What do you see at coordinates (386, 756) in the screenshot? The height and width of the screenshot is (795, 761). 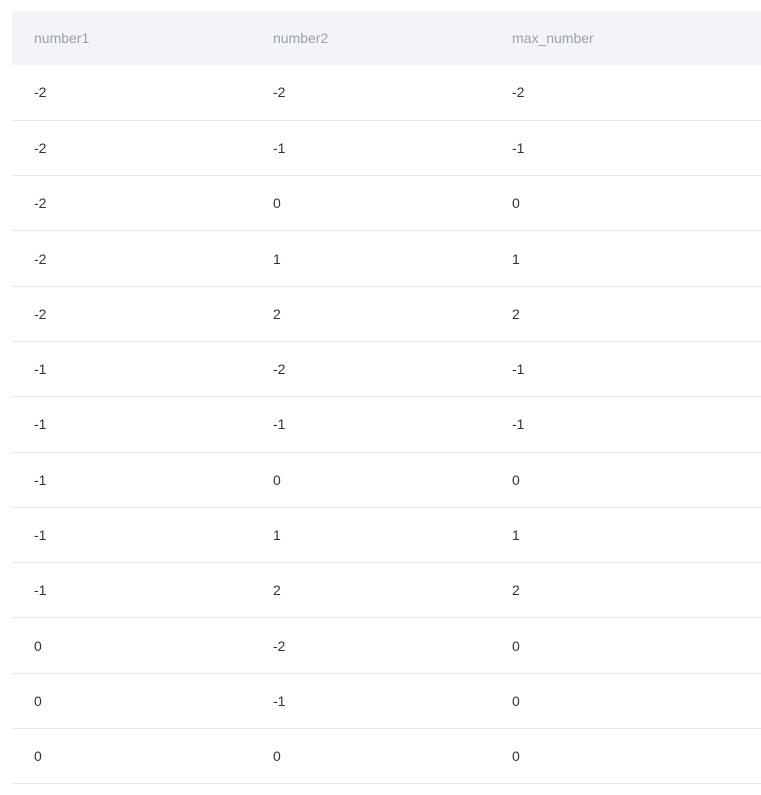 I see `table-row: 0 0 0` at bounding box center [386, 756].